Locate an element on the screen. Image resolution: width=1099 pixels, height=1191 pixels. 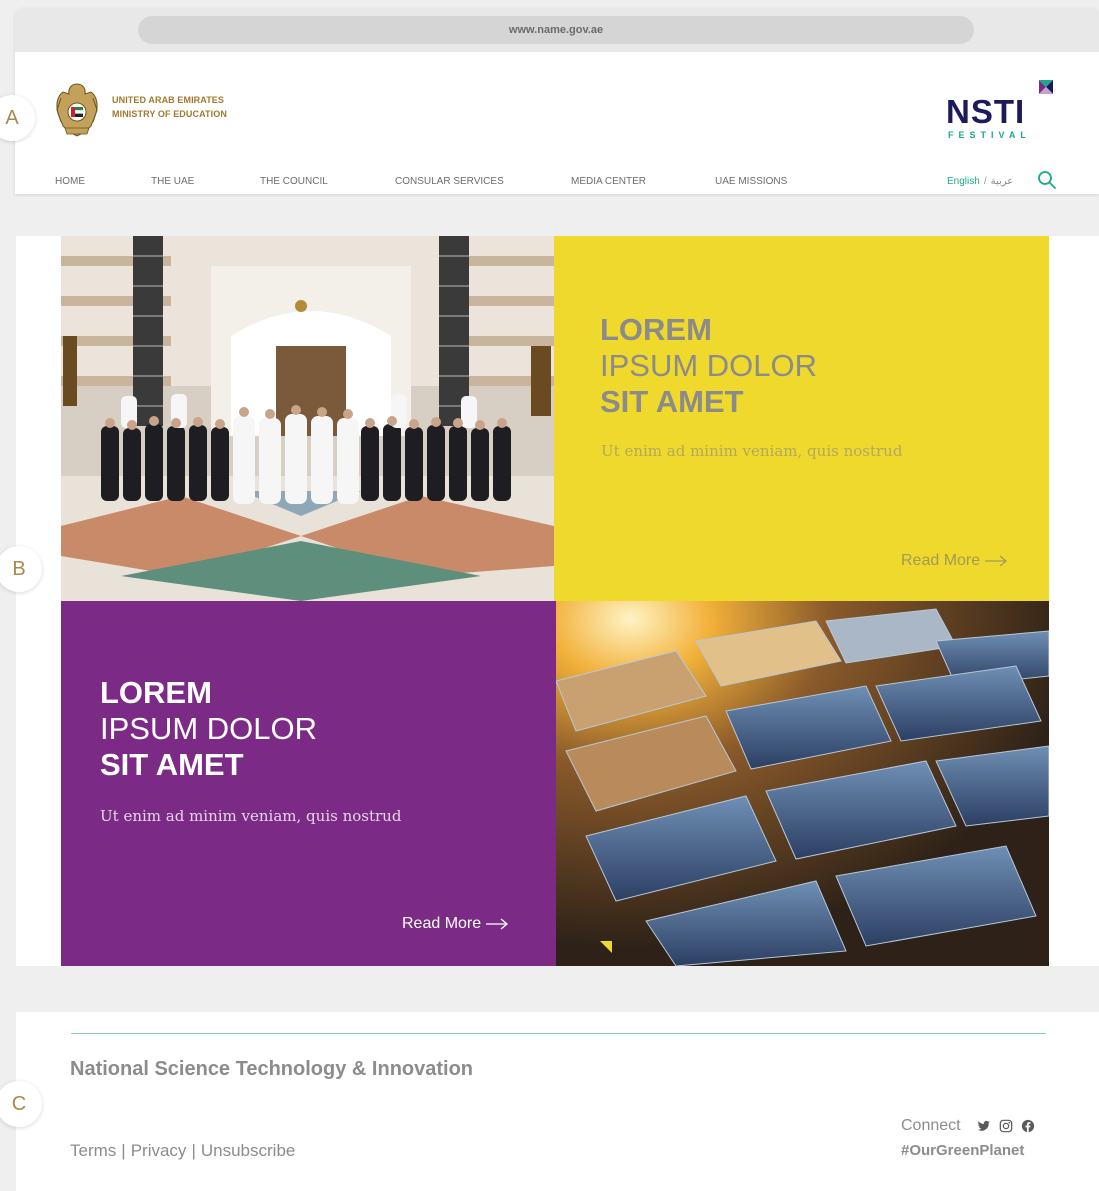
address-bar: www.name.gov.ae is located at coordinates (556, 30).